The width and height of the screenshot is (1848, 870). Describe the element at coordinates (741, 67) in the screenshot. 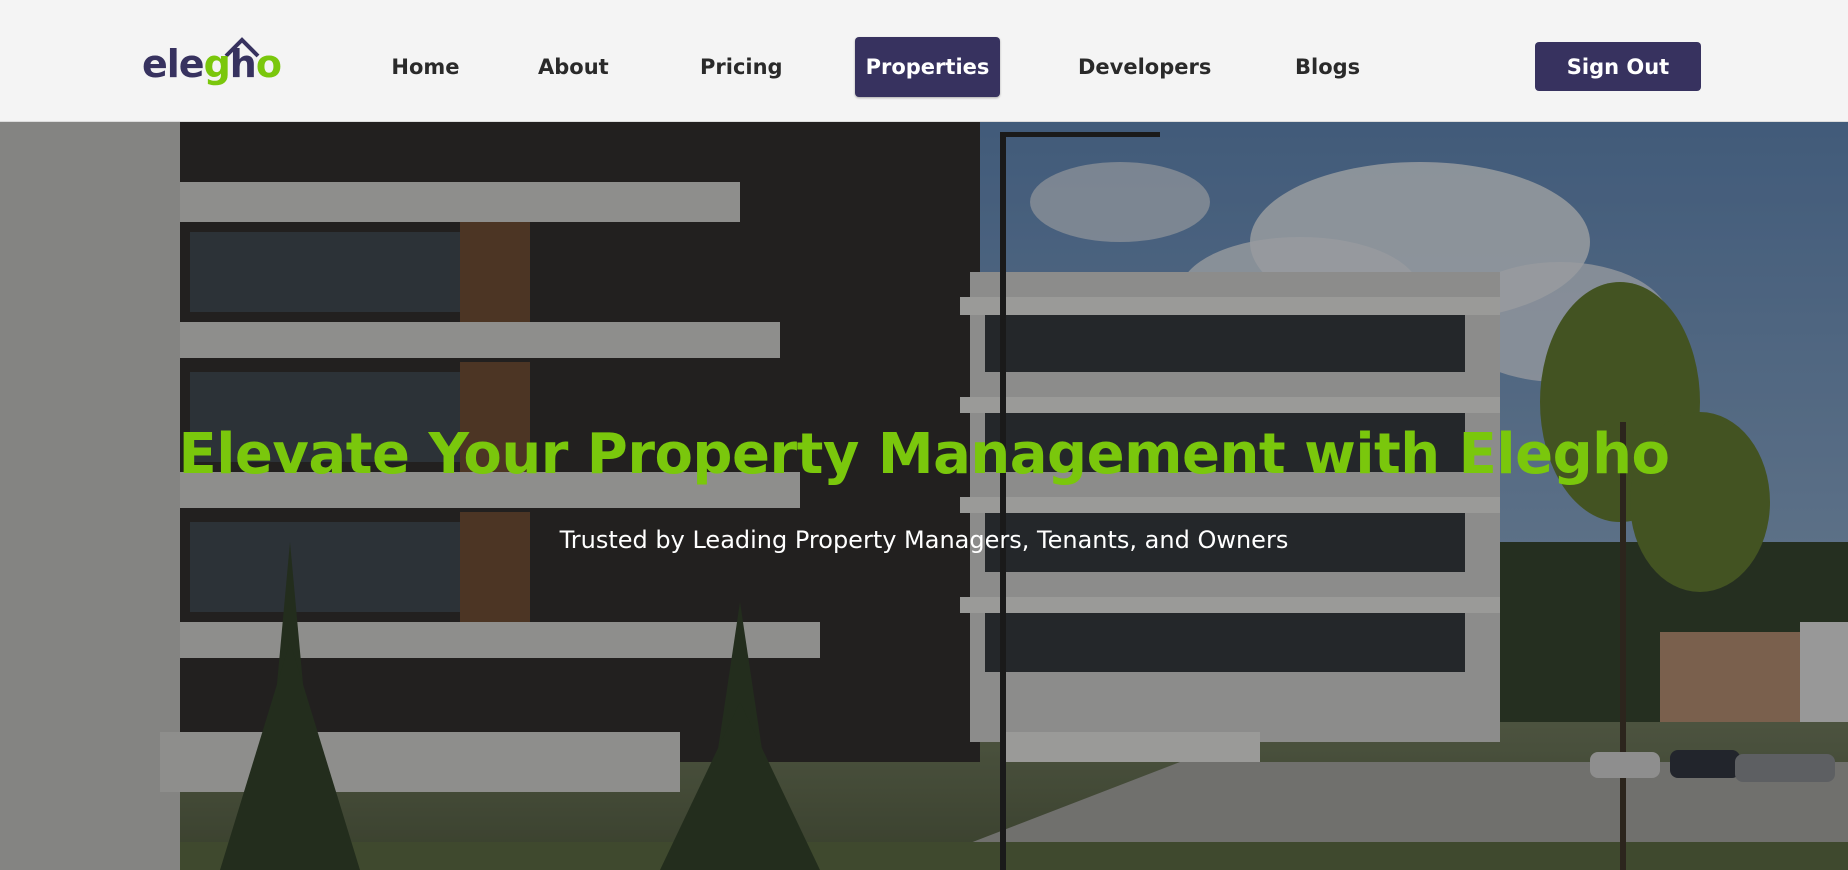

I see `nav-pricing: Pricing` at that location.